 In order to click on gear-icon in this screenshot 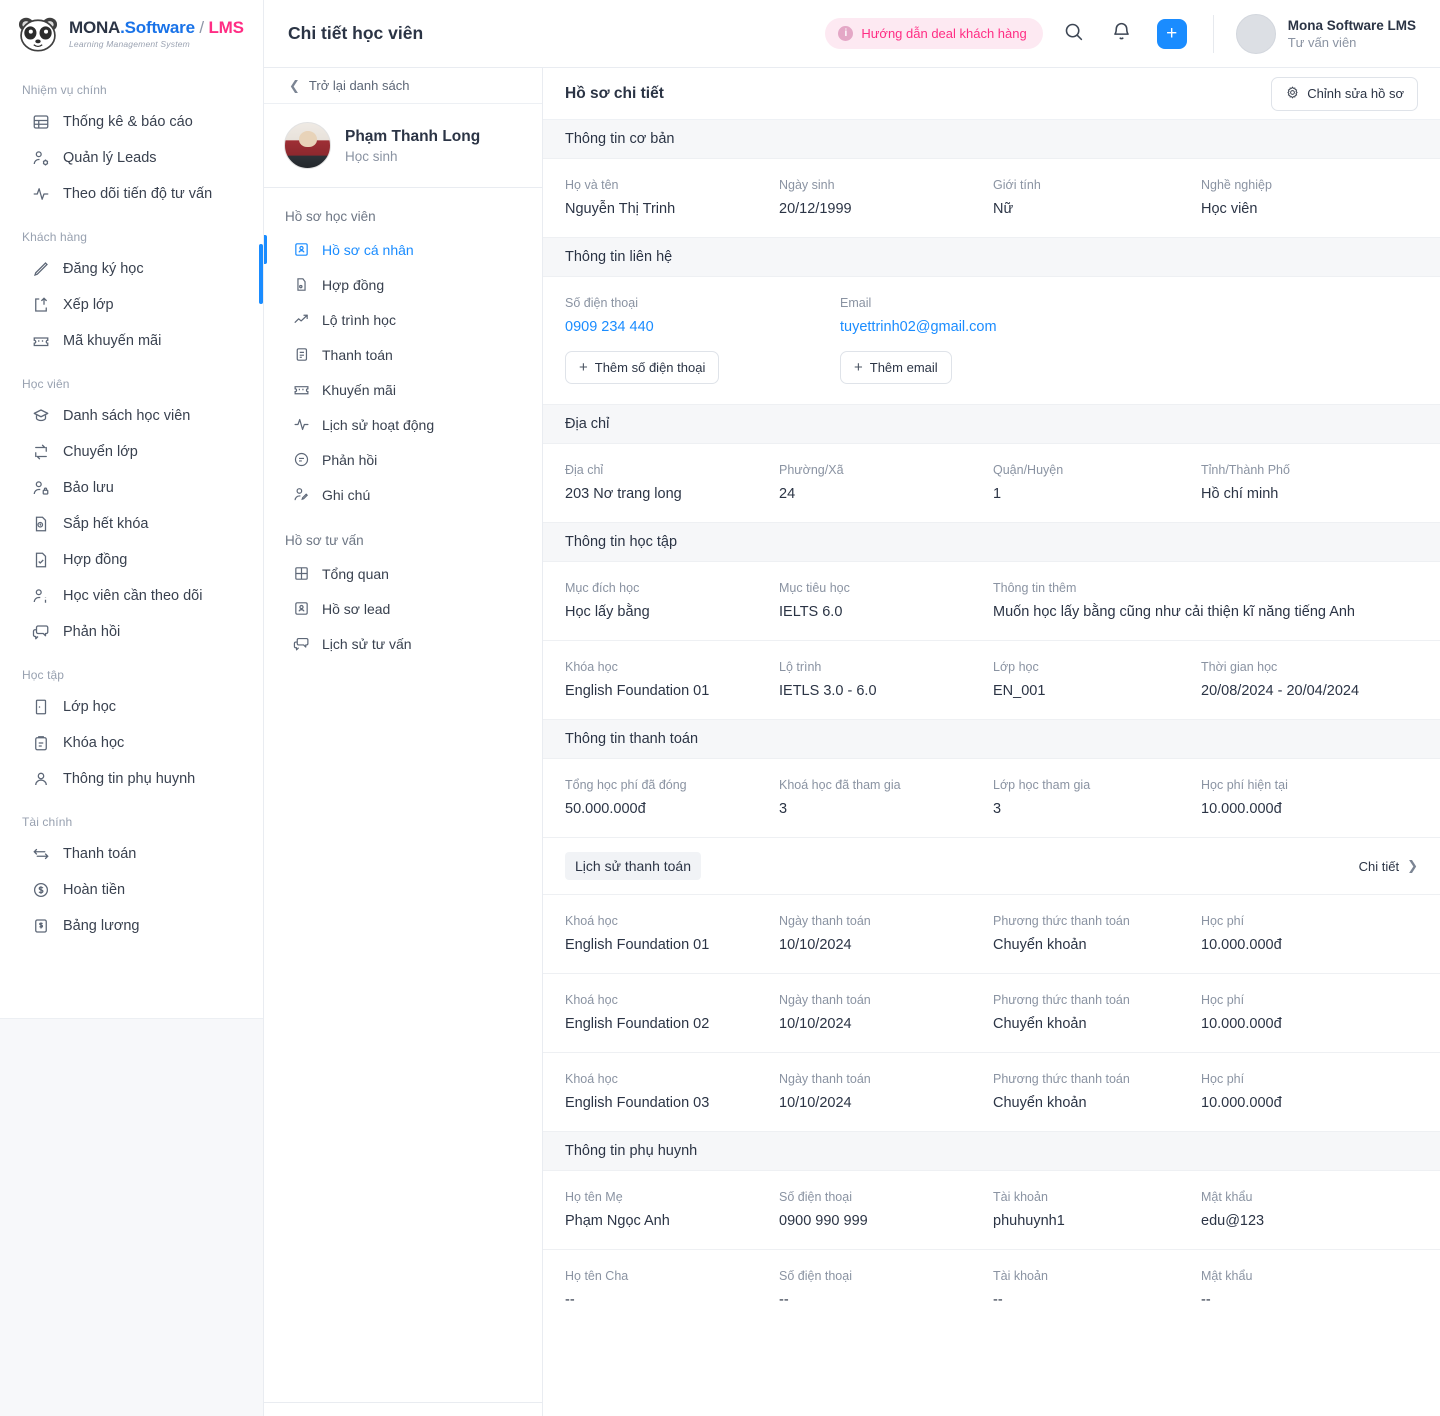, I will do `click(1292, 94)`.